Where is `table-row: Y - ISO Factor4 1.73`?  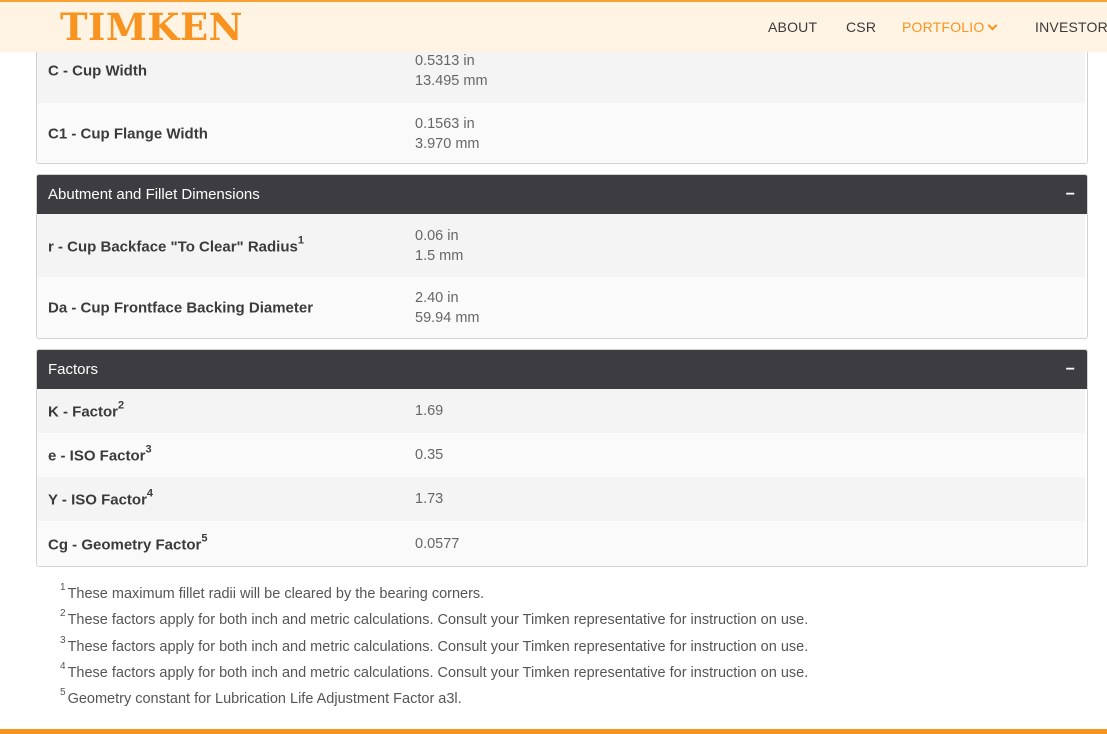
table-row: Y - ISO Factor4 1.73 is located at coordinates (561, 499).